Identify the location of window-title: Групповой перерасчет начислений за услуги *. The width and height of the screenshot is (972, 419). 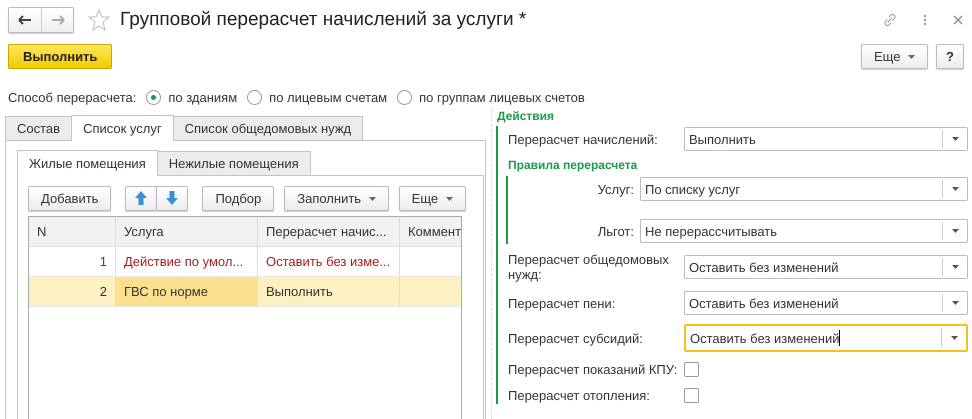
(324, 20).